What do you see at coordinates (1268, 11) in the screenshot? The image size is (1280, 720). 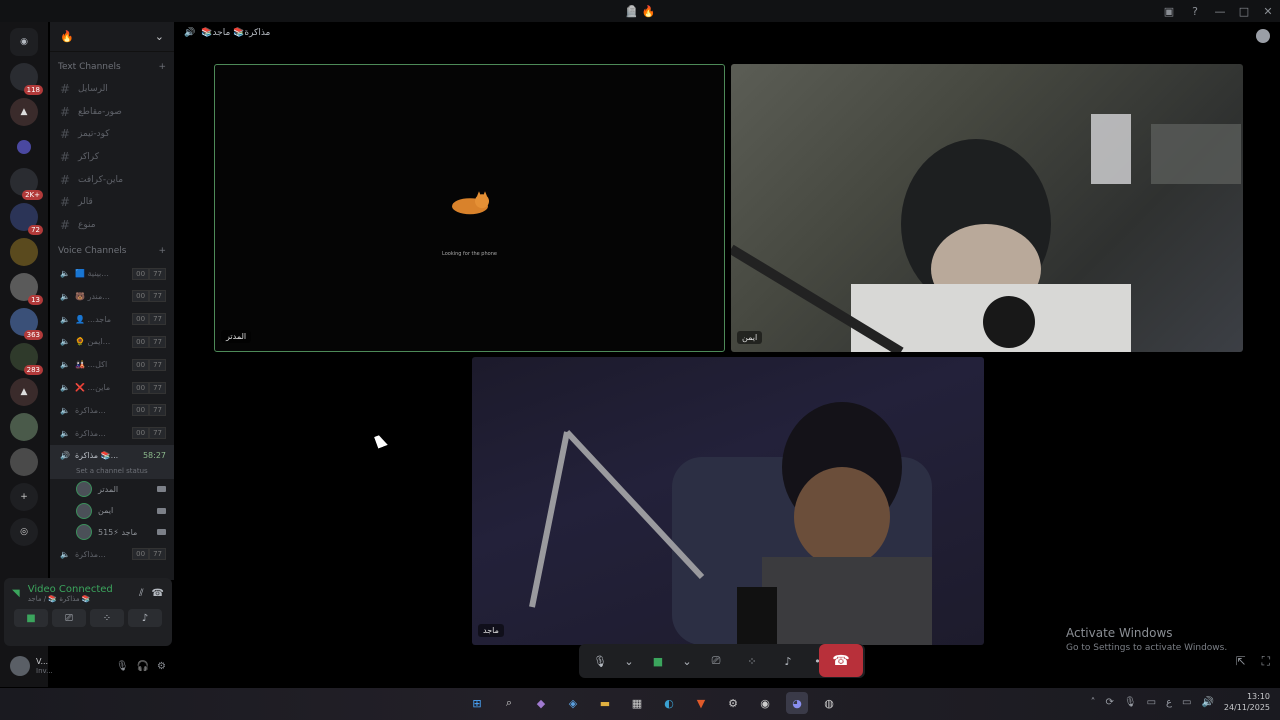 I see `close-button: ✕` at bounding box center [1268, 11].